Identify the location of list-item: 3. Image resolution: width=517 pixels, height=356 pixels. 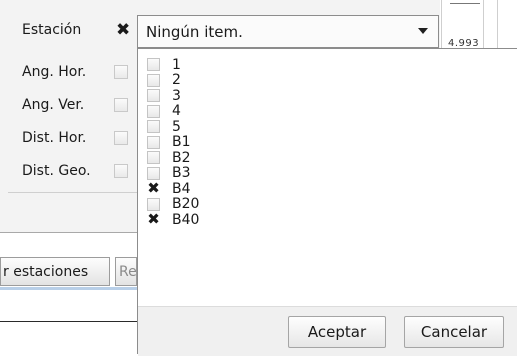
(173, 96).